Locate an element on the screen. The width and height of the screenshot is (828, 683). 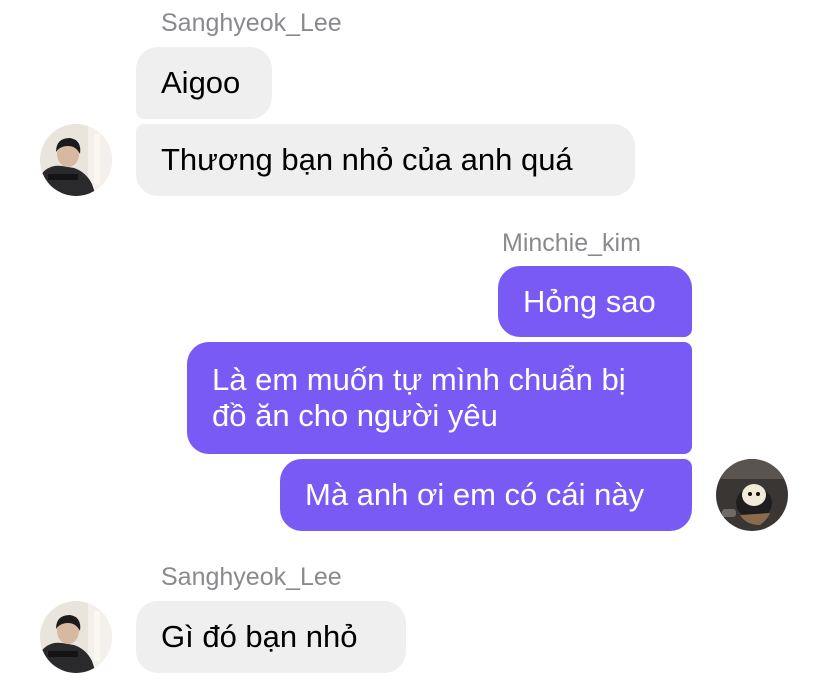
sender-name: Minchie_kim is located at coordinates (571, 243).